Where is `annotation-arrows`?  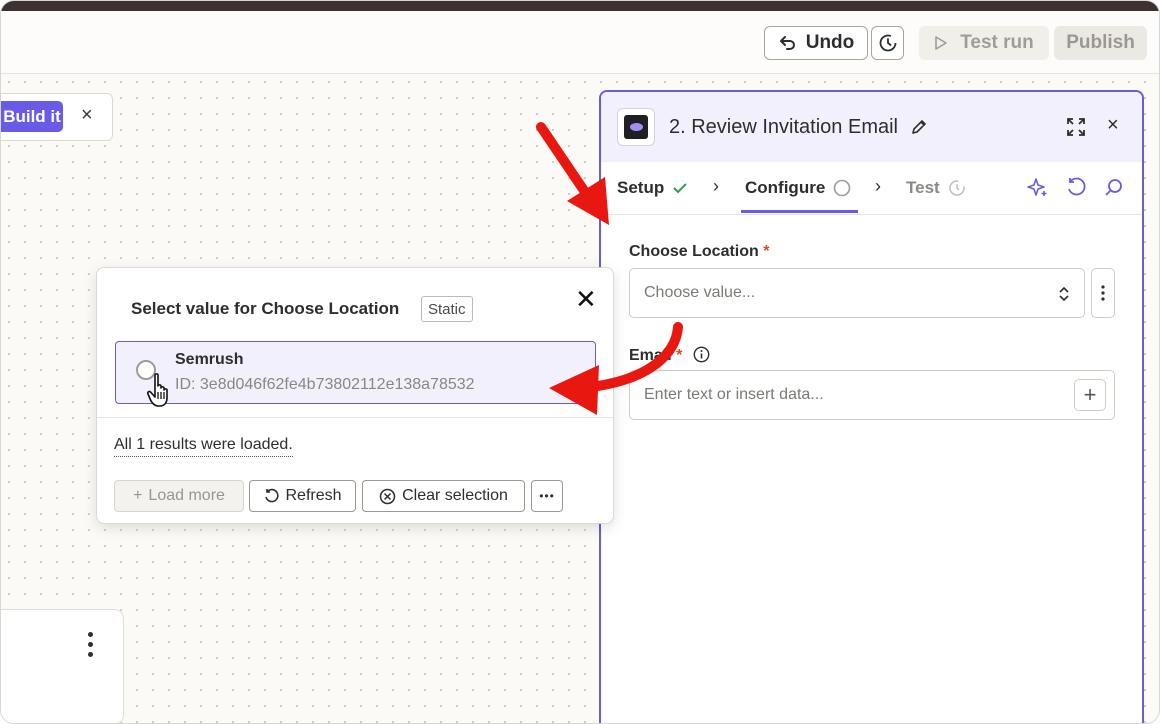 annotation-arrows is located at coordinates (609, 268).